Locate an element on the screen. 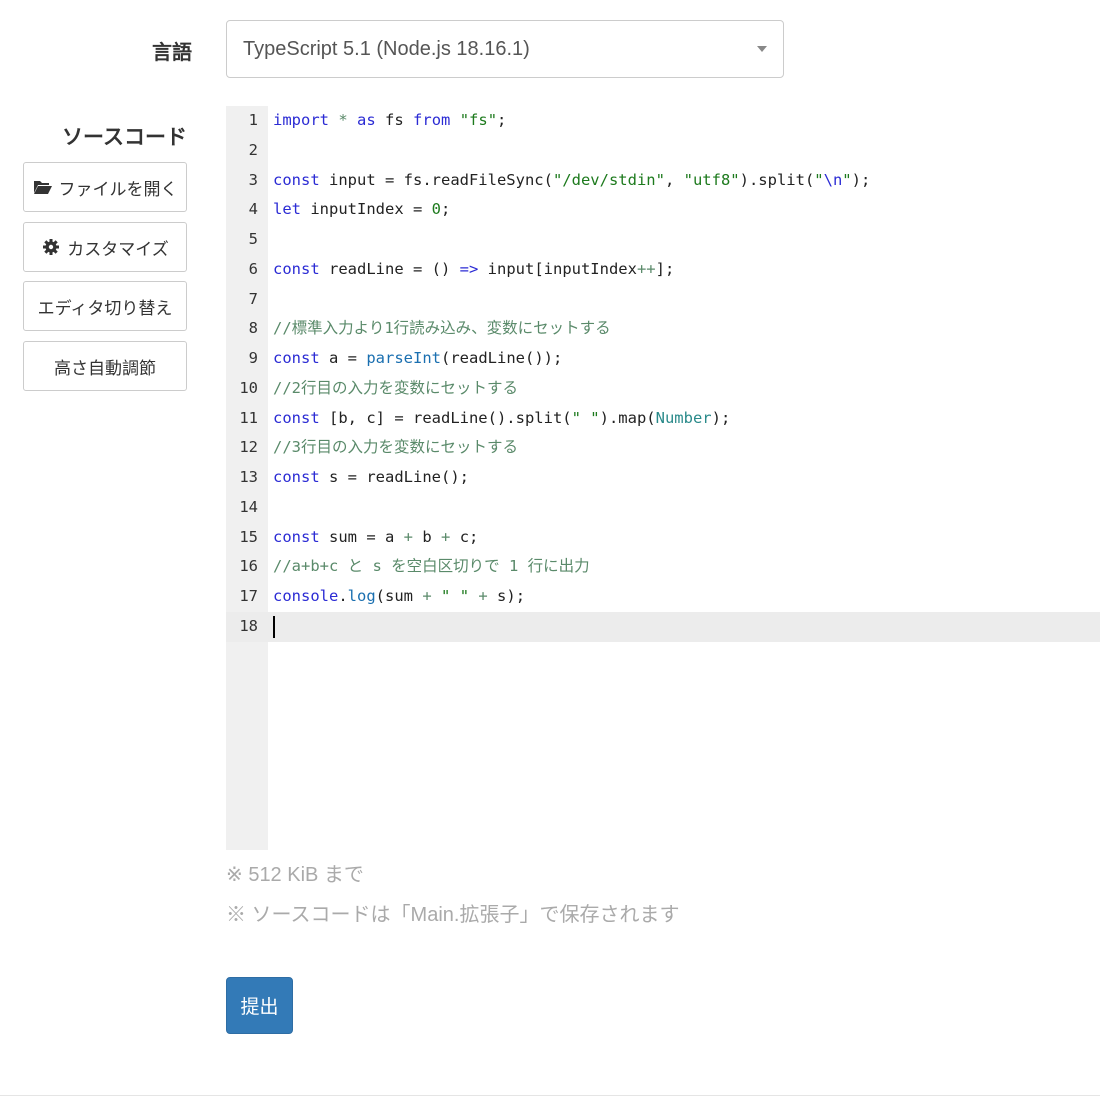 The image size is (1100, 1100). code-text: import * as fs from "fs"; is located at coordinates (390, 120).